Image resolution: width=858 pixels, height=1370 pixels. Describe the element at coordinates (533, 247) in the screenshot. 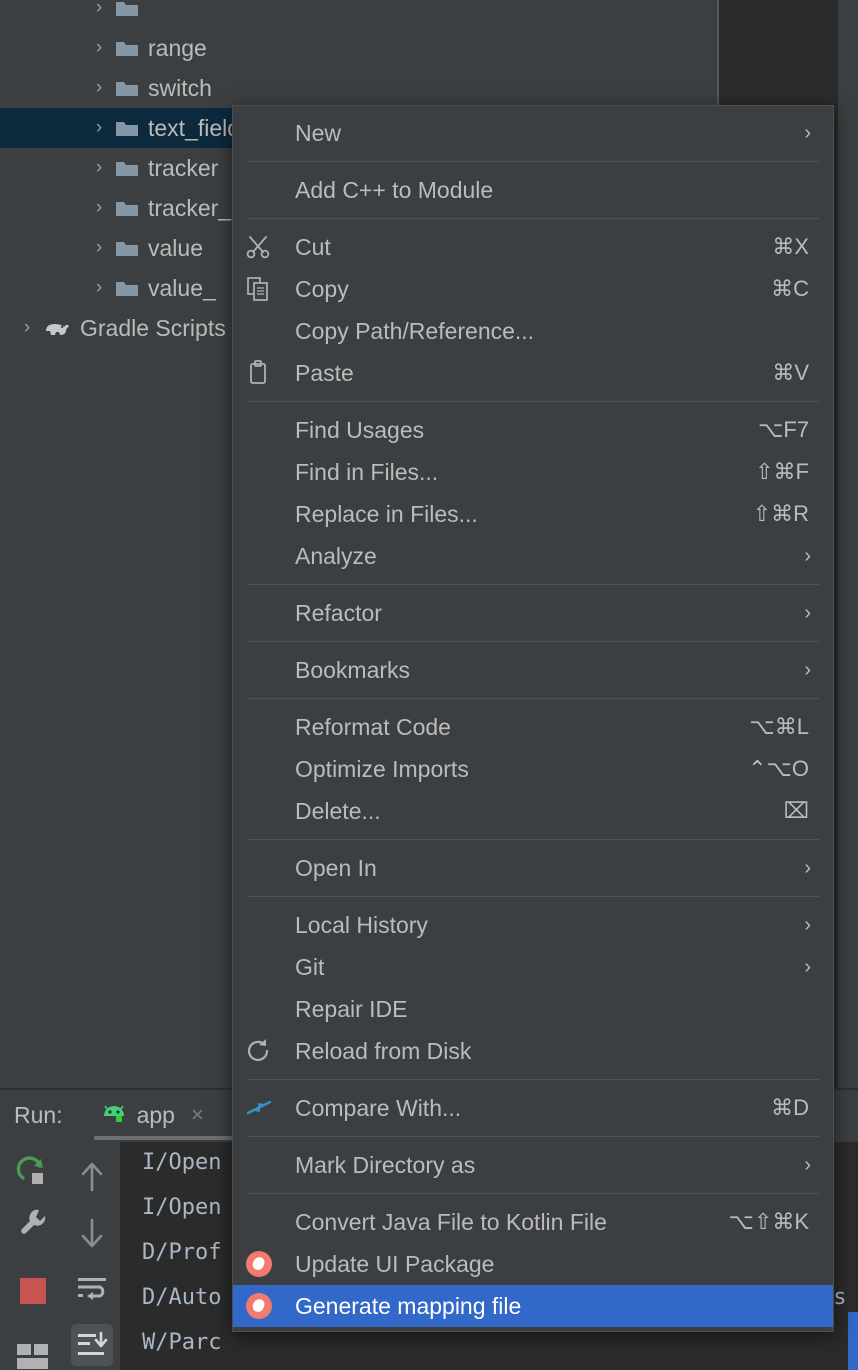

I see `menu-item-cut: Cut ⌘X` at that location.